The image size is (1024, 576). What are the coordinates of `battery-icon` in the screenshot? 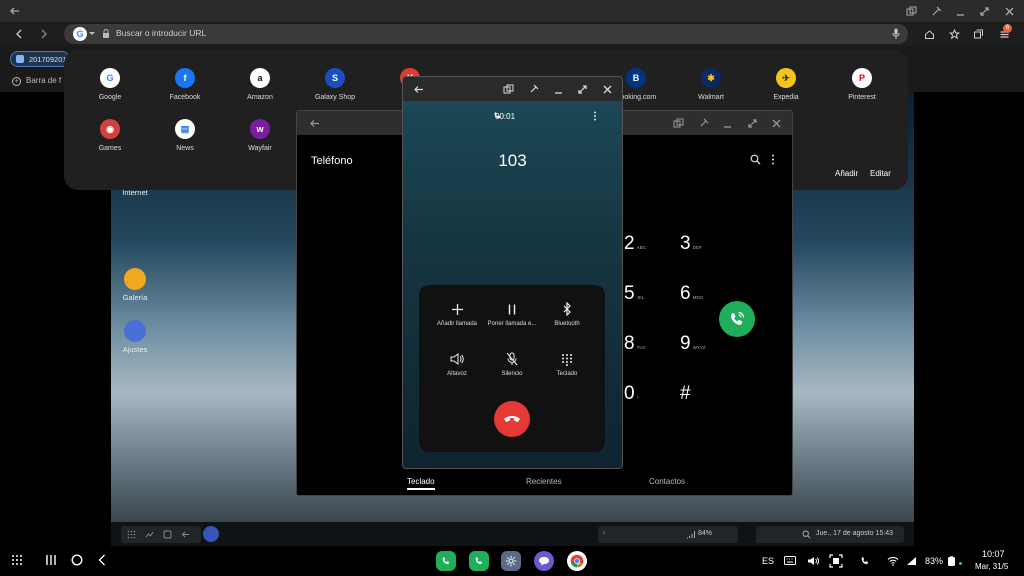 It's located at (951, 561).